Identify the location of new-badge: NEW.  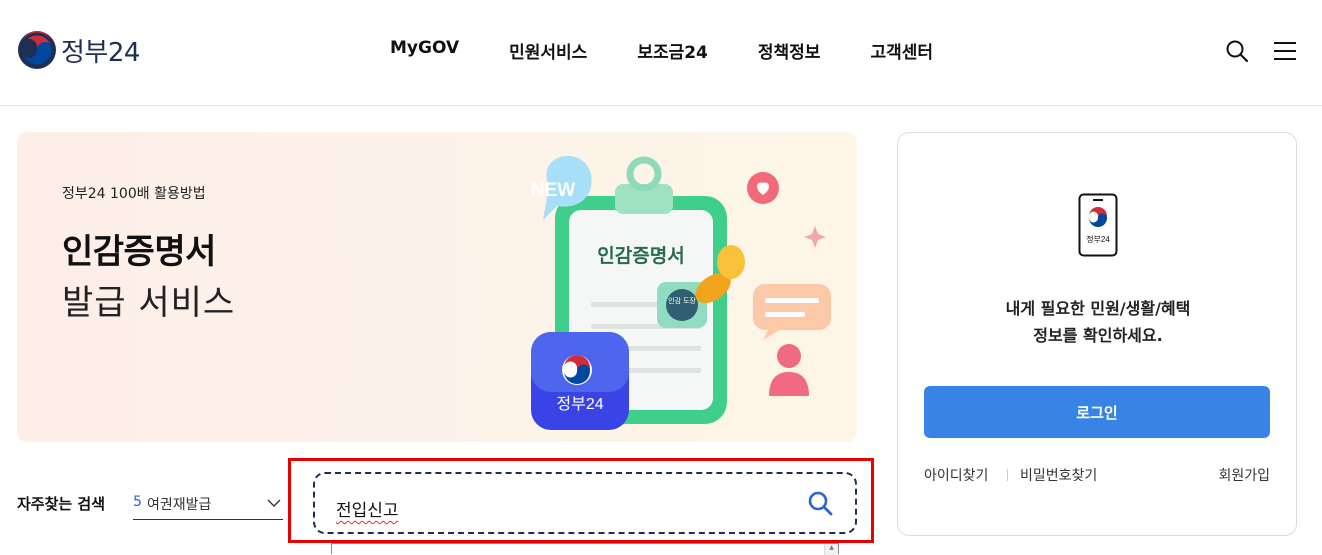
(553, 190).